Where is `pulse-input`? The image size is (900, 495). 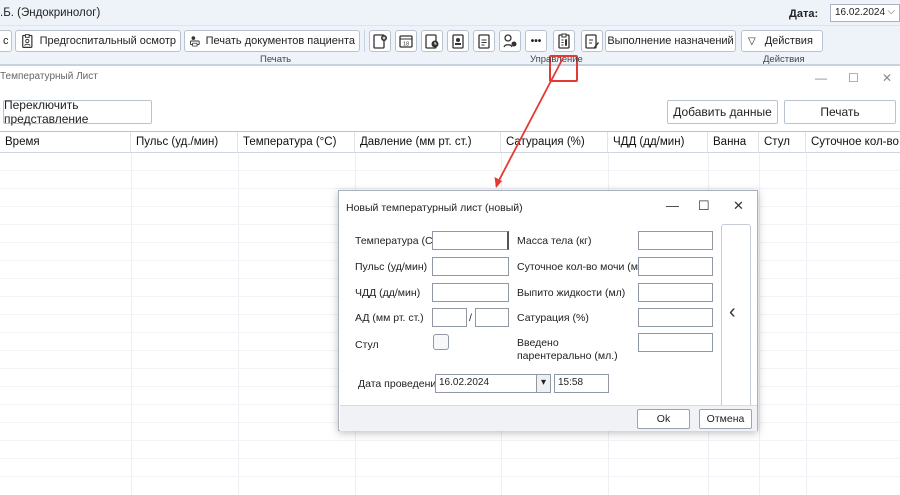
pulse-input is located at coordinates (470, 266).